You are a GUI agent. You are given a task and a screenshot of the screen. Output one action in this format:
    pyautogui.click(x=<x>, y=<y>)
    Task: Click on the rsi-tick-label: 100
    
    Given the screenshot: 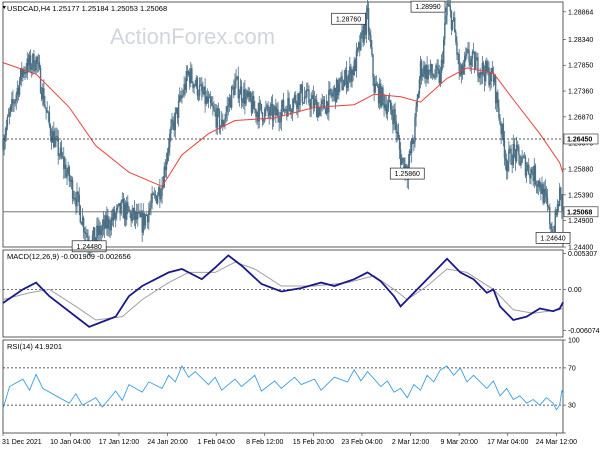 What is the action you would take?
    pyautogui.click(x=574, y=341)
    